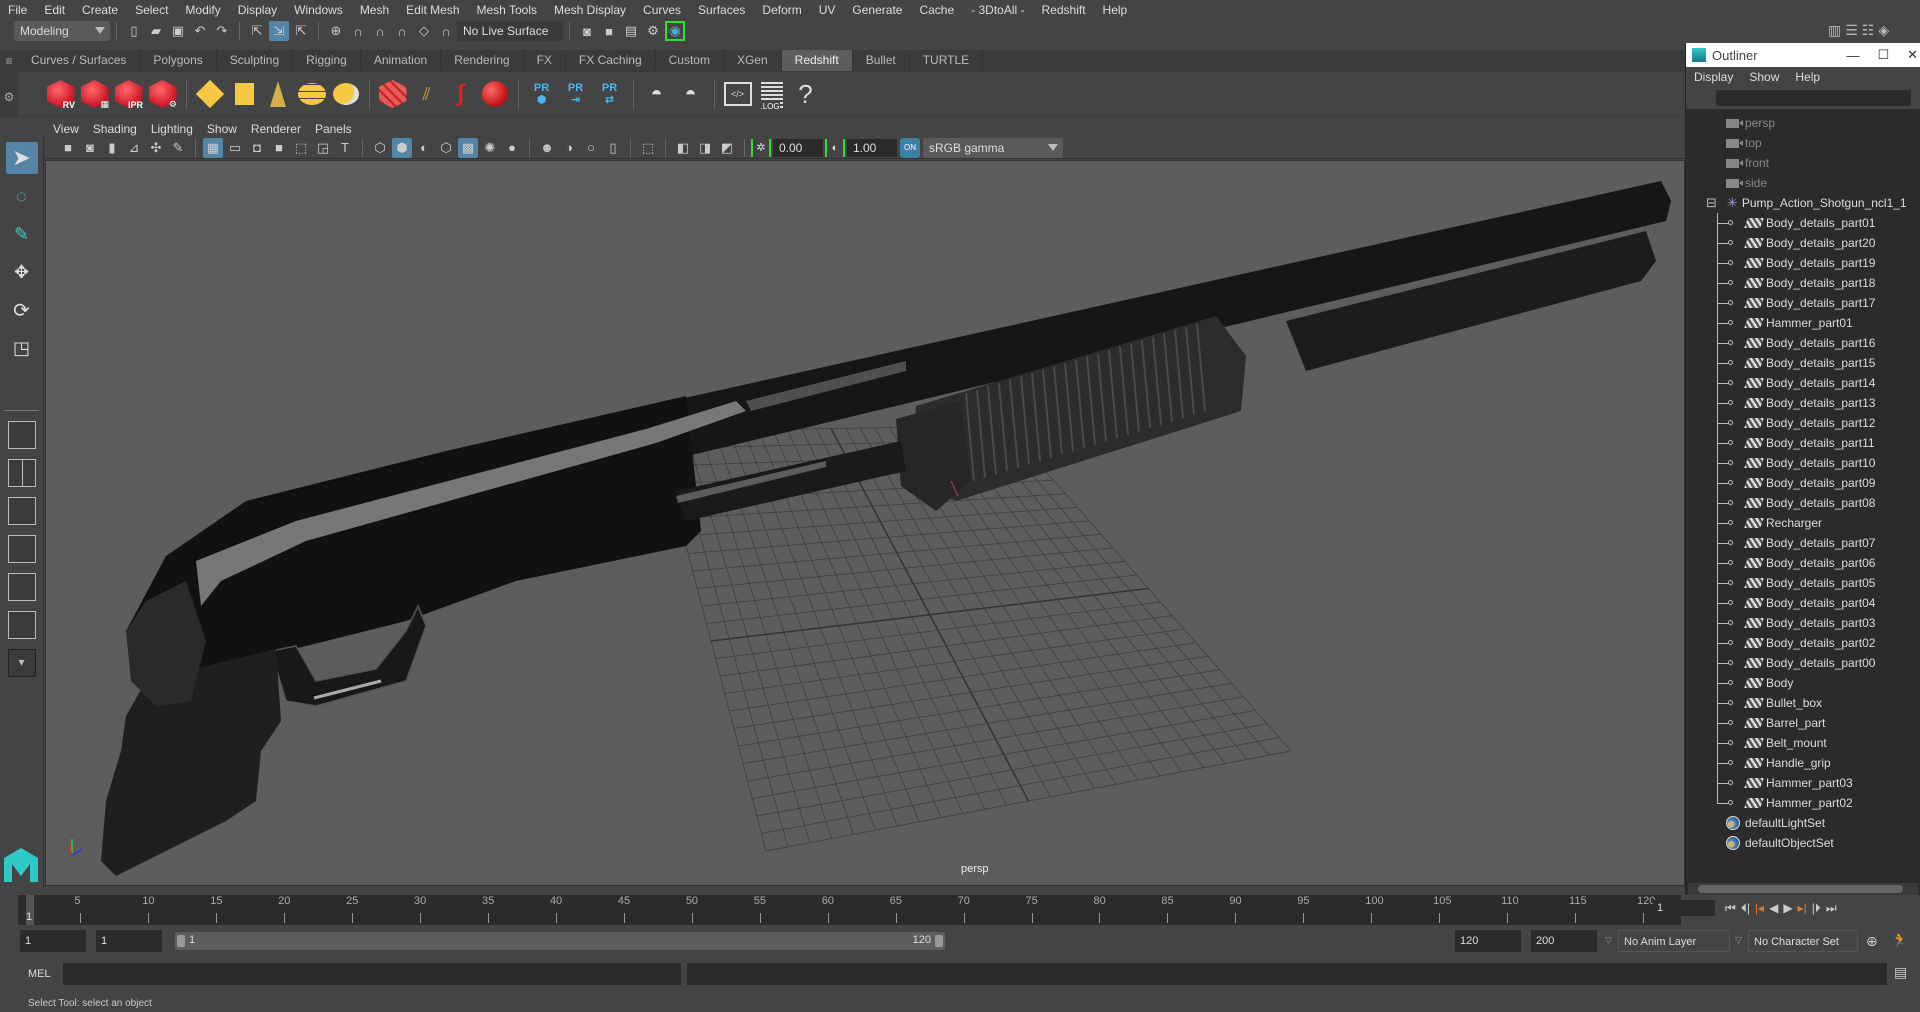  What do you see at coordinates (402, 31) in the screenshot?
I see `snap-view-plane-icon: ∩` at bounding box center [402, 31].